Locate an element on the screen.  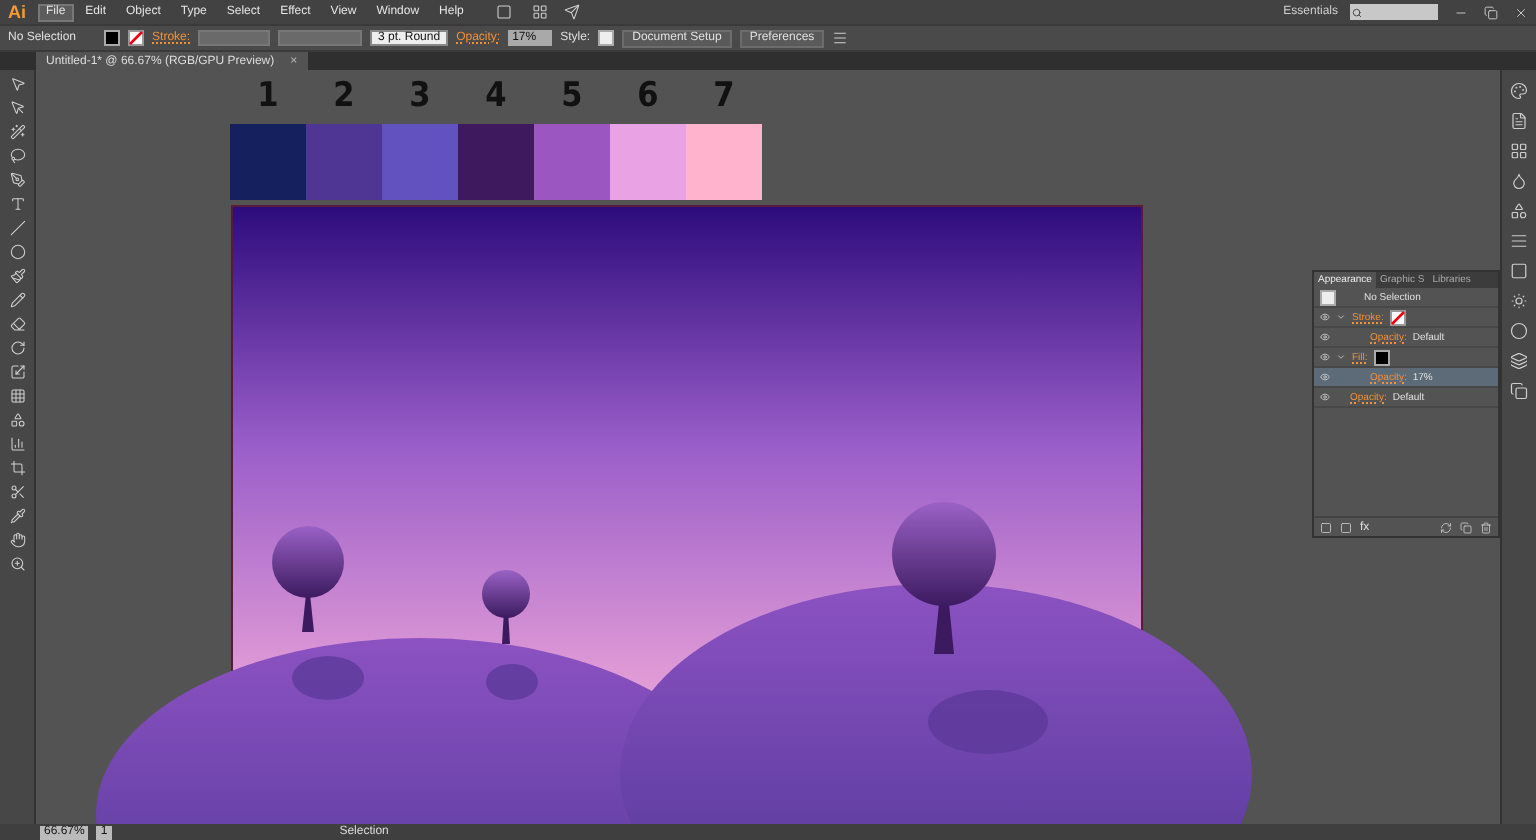
new-stroke-icon is located at coordinates (1326, 527).